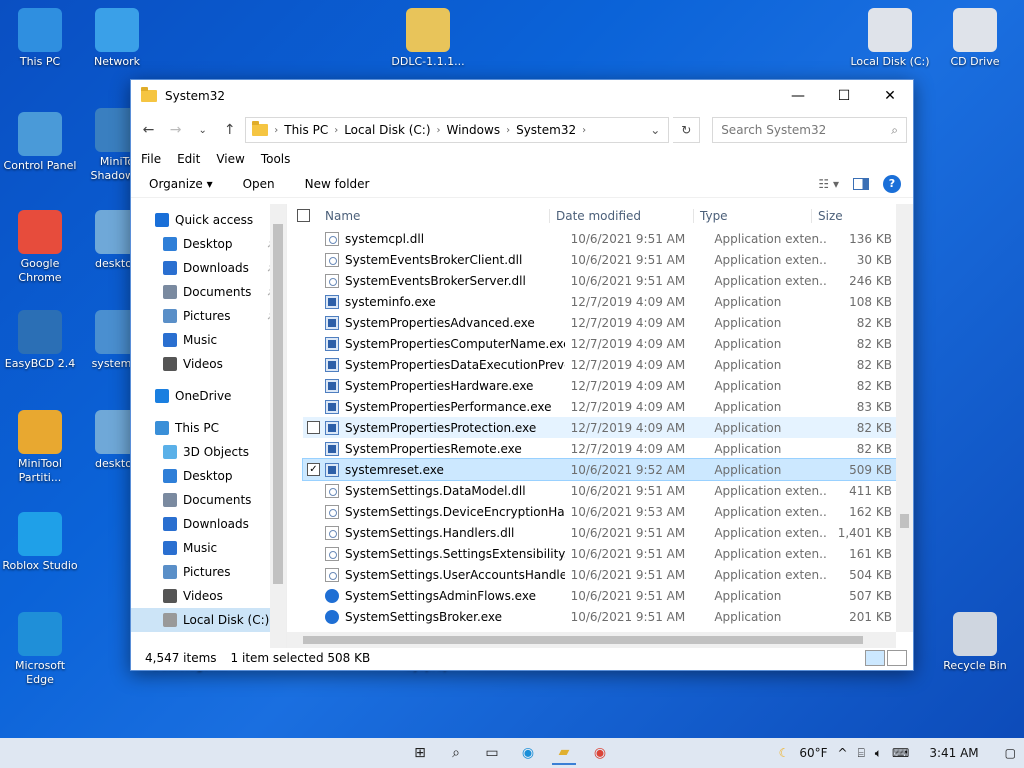 The height and width of the screenshot is (768, 1024). Describe the element at coordinates (40, 247) in the screenshot. I see `desktop-icon: Google Chrome` at that location.